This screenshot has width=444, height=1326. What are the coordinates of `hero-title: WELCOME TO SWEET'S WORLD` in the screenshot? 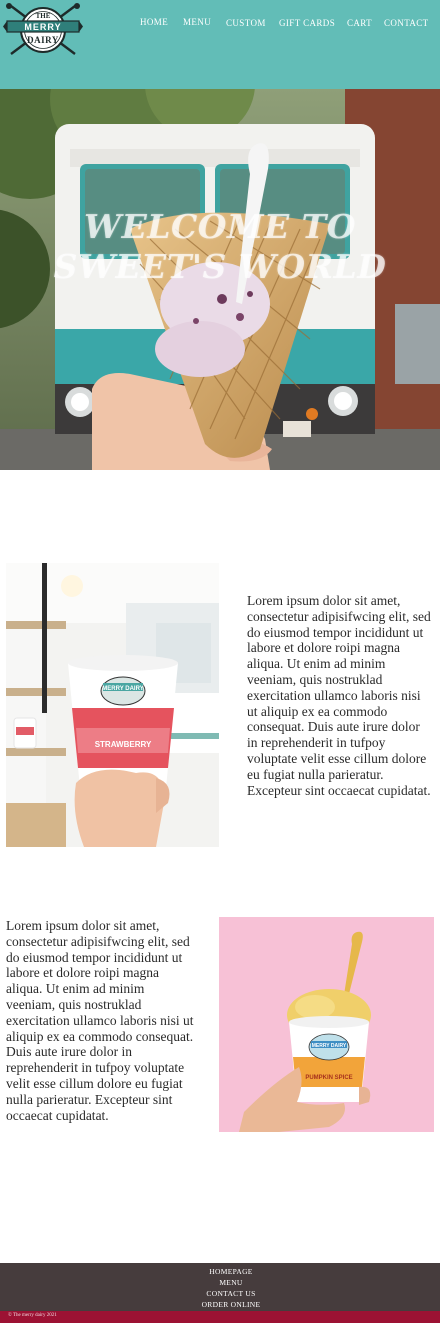 It's located at (220, 247).